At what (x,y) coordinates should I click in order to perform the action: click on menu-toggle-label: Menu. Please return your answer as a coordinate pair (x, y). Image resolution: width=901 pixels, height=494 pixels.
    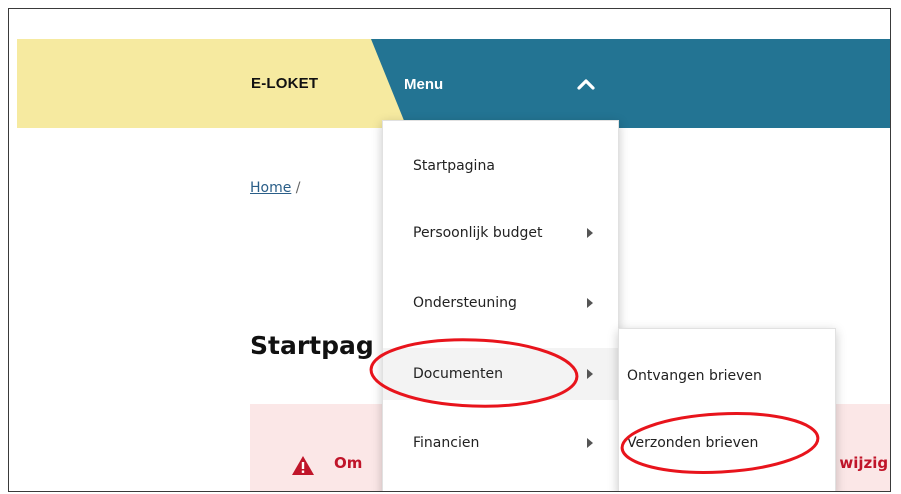
    Looking at the image, I should click on (424, 84).